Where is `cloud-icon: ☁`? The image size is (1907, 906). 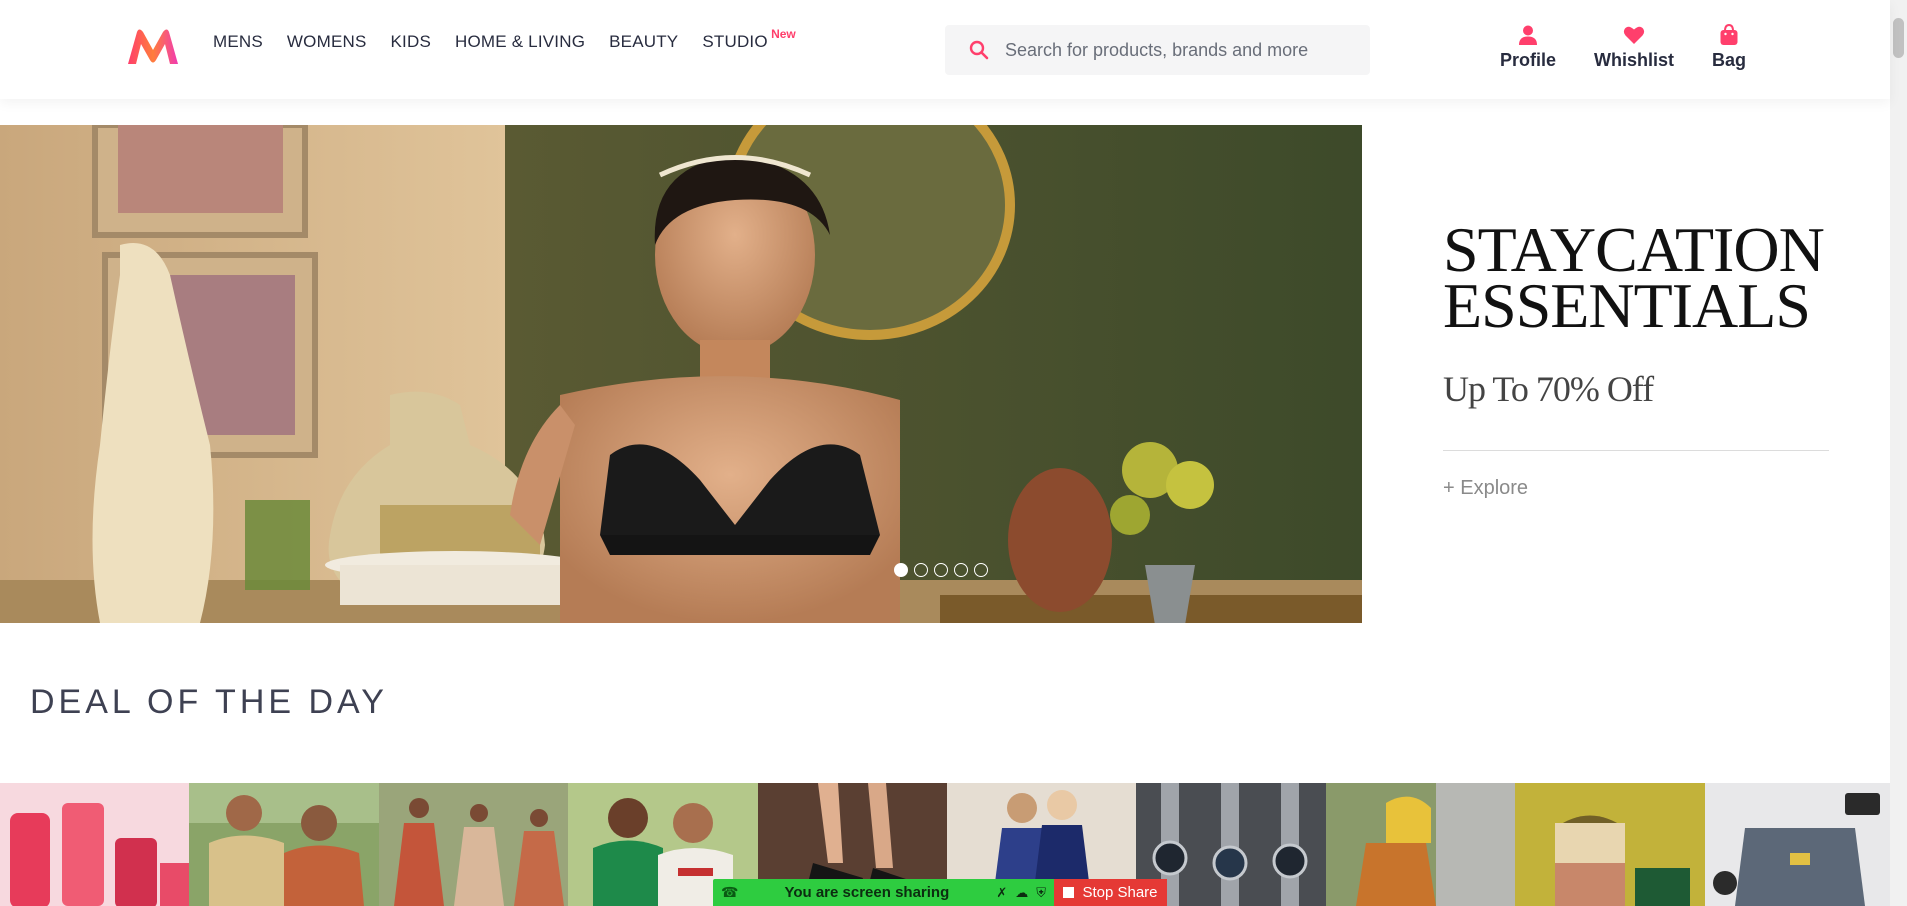 cloud-icon: ☁ is located at coordinates (1021, 893).